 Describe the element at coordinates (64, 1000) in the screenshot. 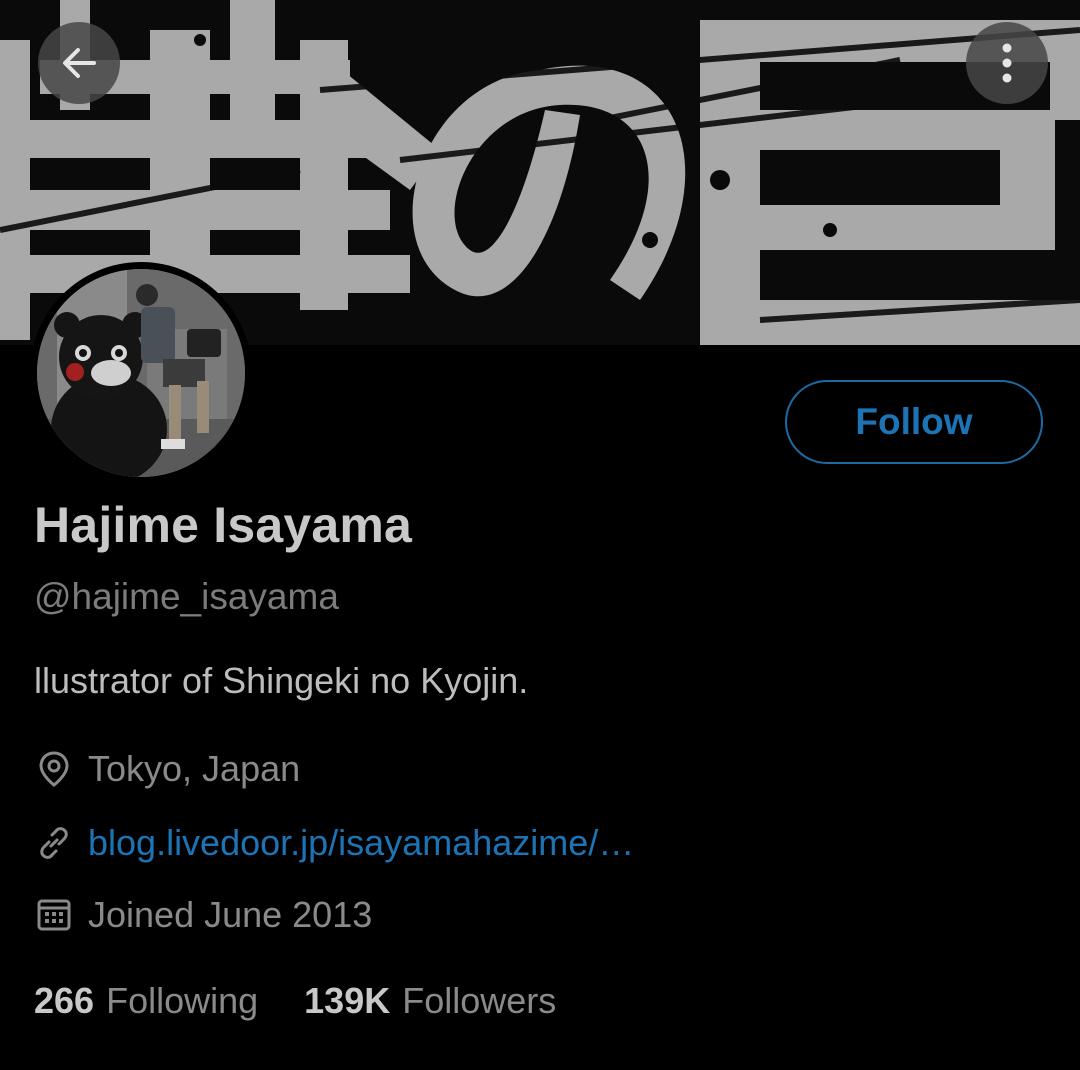

I see `following-count: 266` at that location.